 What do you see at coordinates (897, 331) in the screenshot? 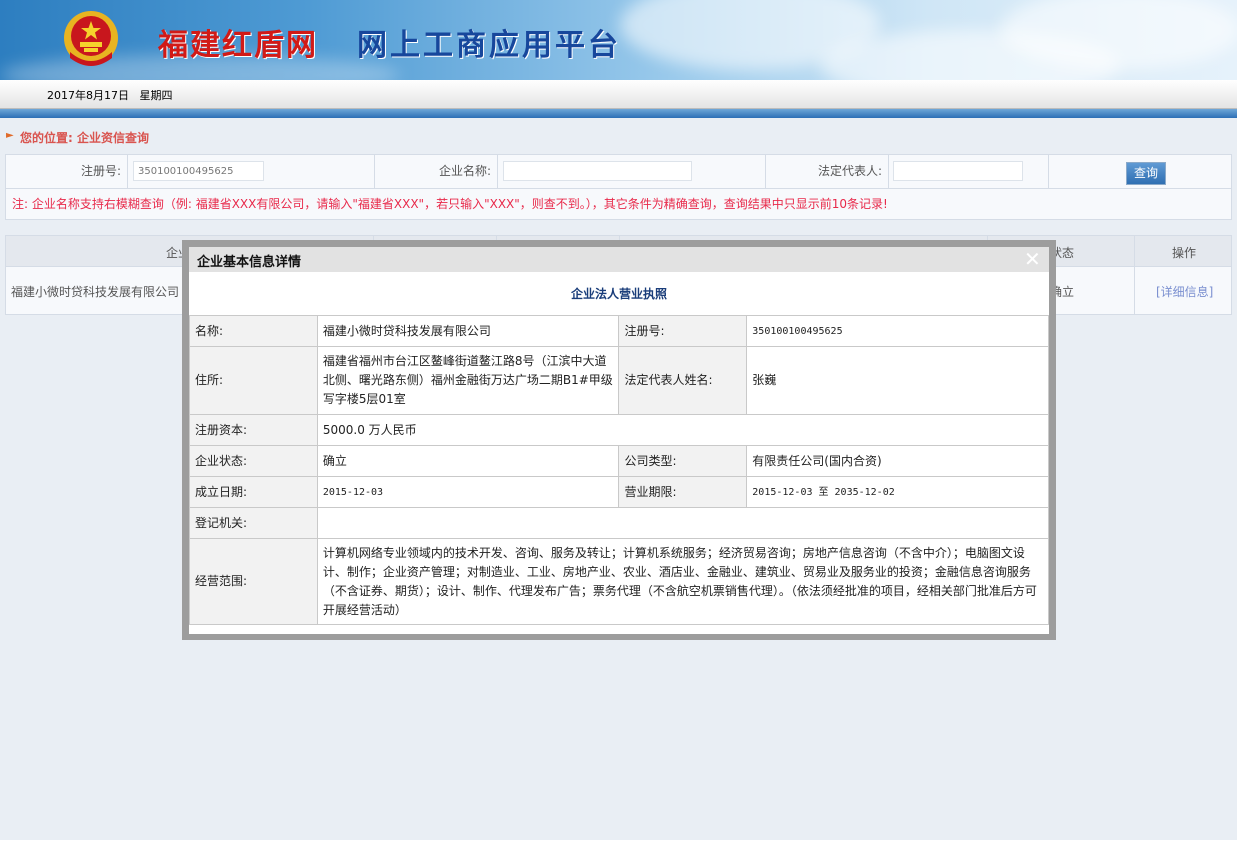
I see `reg-no-value: 350100100495625` at bounding box center [897, 331].